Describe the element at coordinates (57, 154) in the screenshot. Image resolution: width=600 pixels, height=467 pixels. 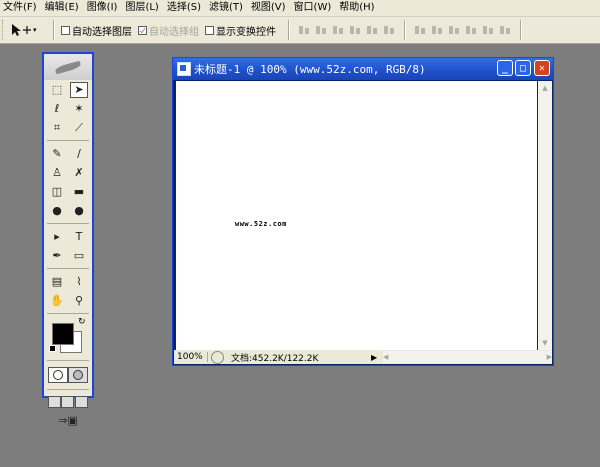
I see `healing-brush-tool-icon: ✎` at that location.